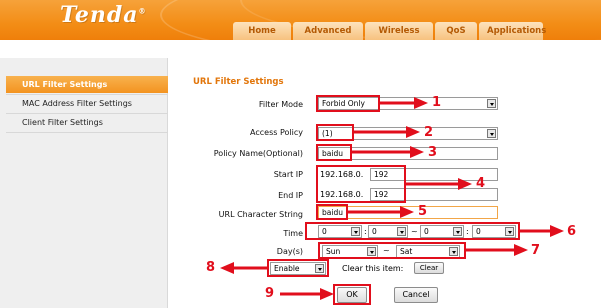 This screenshot has height=308, width=601. I want to click on annotation-number-3: 3, so click(433, 152).